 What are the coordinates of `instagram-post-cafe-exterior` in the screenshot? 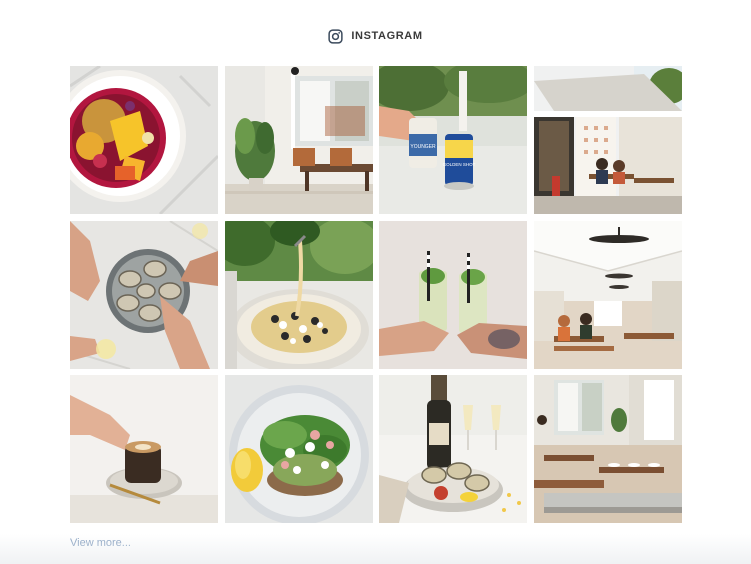 It's located at (607, 140).